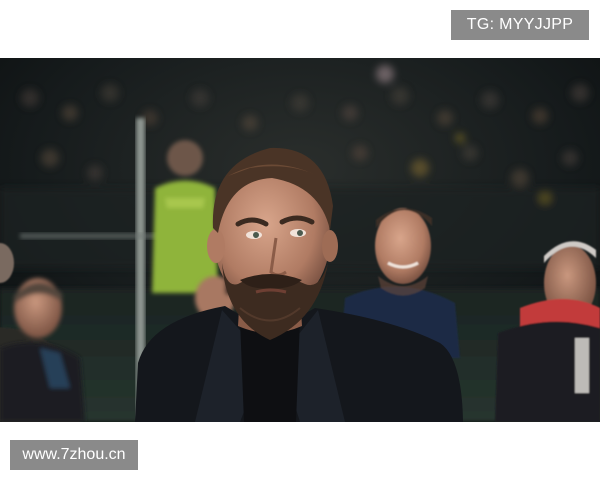 The image size is (600, 480). What do you see at coordinates (74, 455) in the screenshot?
I see `website-watermark: www.7zhou.cn` at bounding box center [74, 455].